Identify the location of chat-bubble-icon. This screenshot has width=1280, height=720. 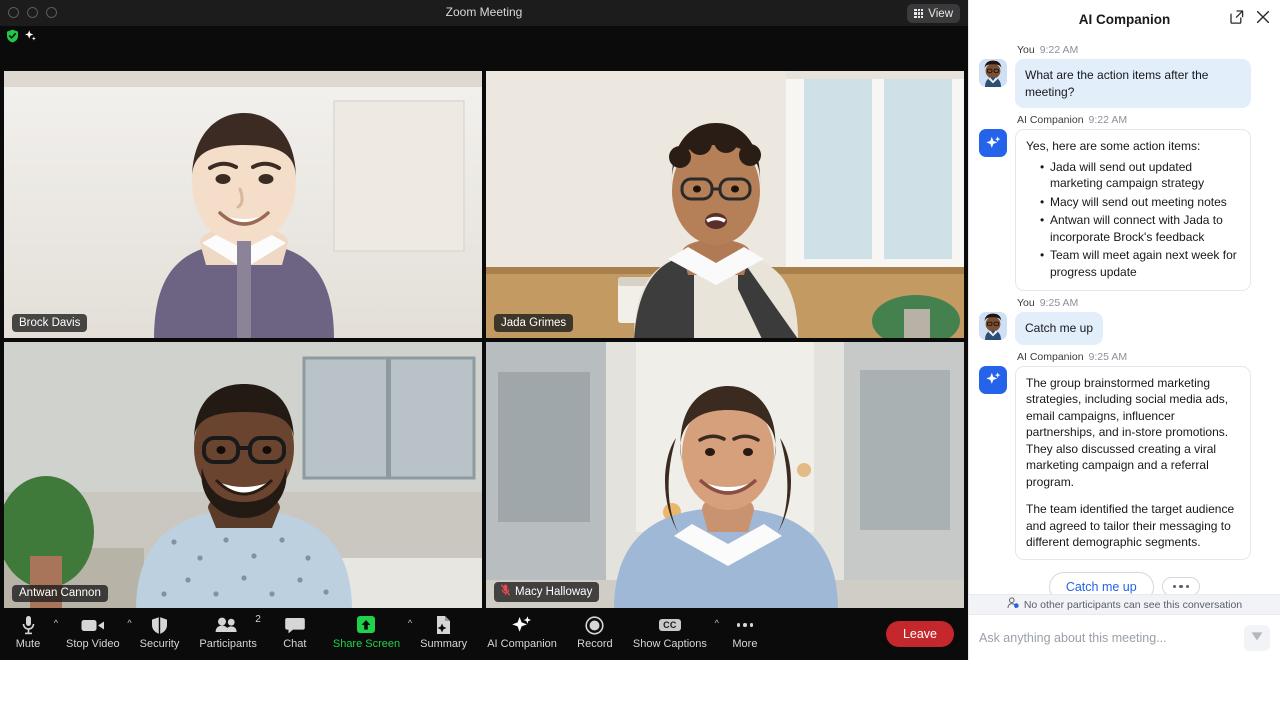
(295, 625).